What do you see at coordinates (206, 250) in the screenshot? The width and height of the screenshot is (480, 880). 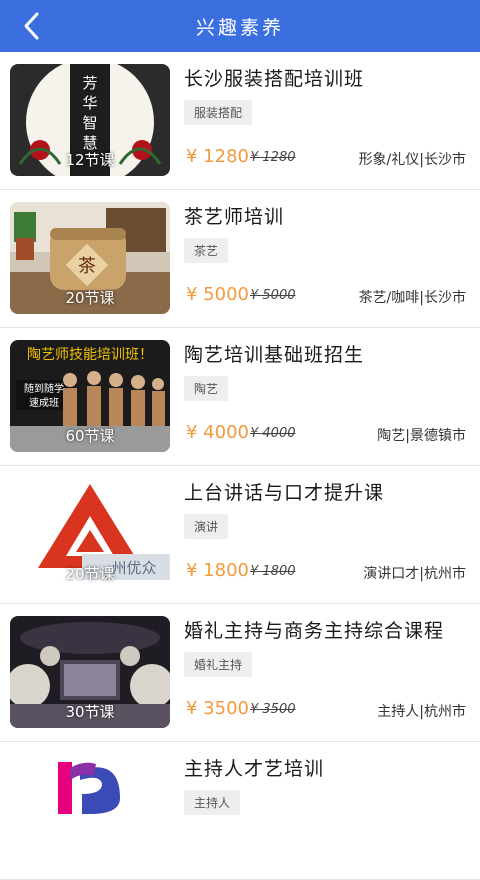 I see `course-tag: 茶艺` at bounding box center [206, 250].